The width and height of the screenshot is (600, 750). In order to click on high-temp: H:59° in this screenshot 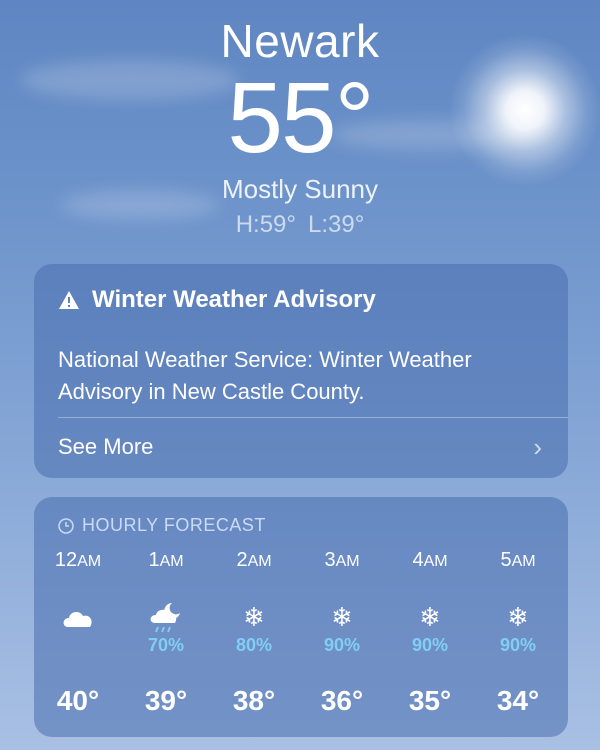, I will do `click(265, 224)`.